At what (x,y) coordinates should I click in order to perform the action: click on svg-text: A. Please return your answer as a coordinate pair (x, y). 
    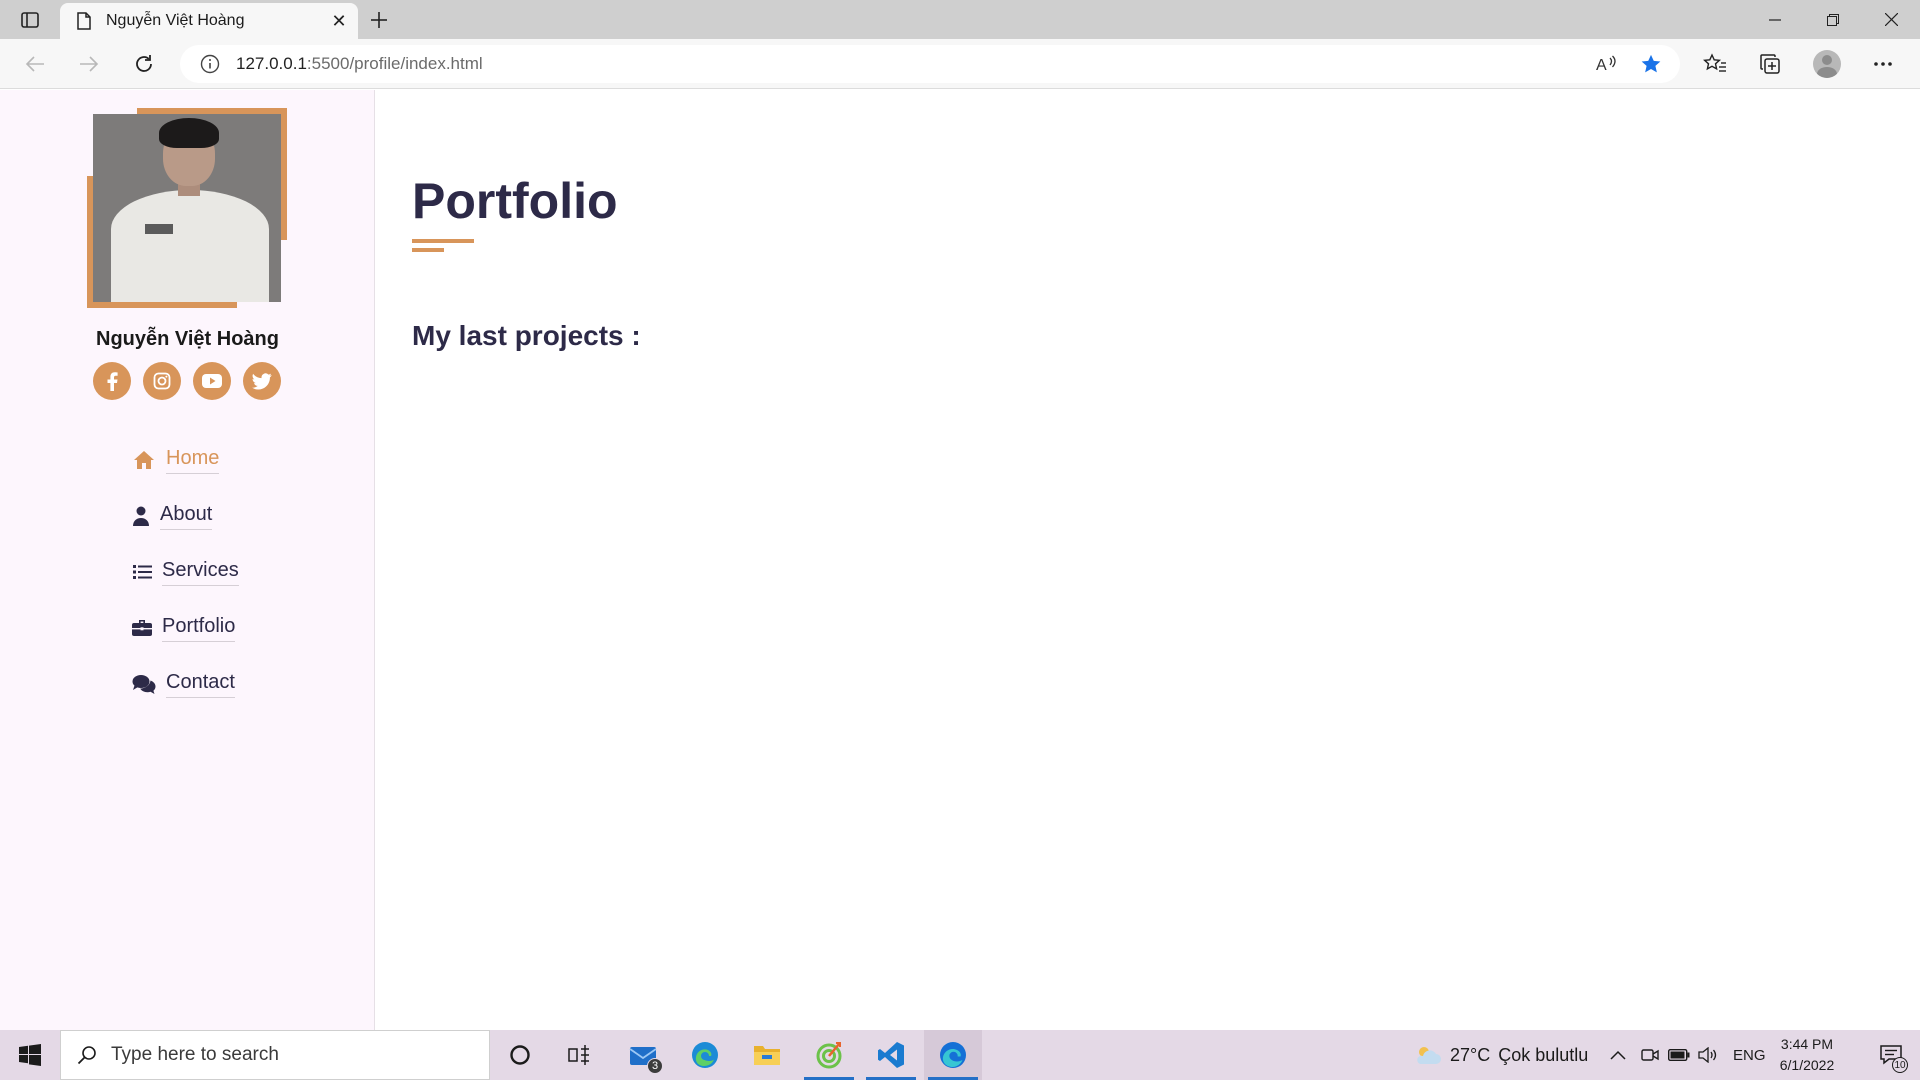
    Looking at the image, I should click on (1601, 65).